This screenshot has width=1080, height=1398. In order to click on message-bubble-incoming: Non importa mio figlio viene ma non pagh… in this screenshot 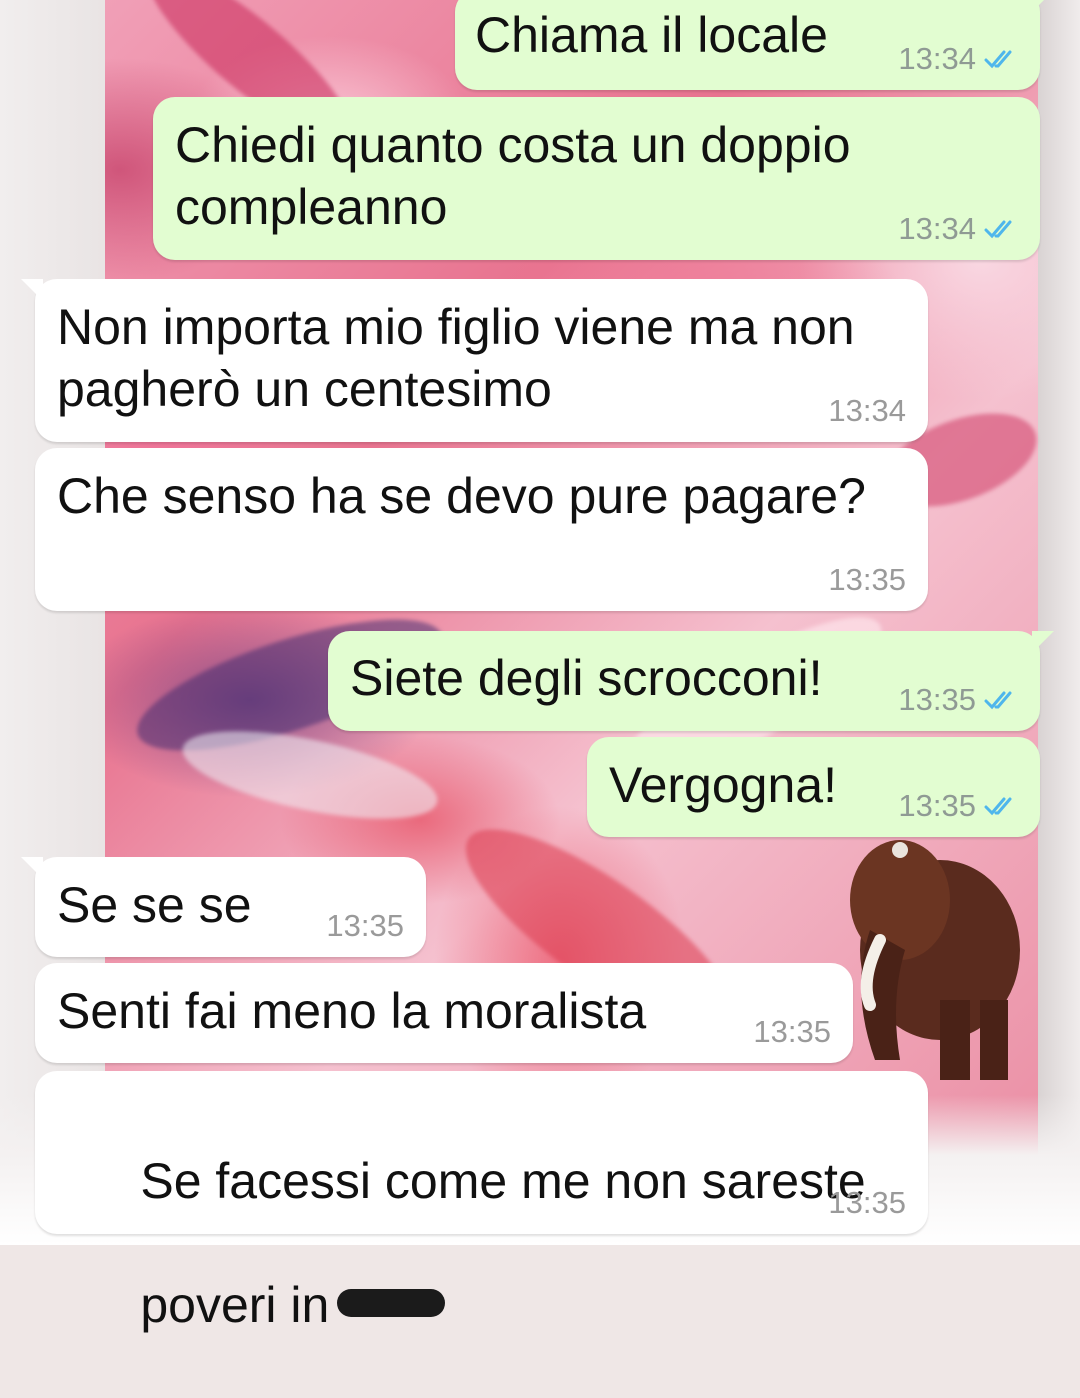, I will do `click(474, 360)`.